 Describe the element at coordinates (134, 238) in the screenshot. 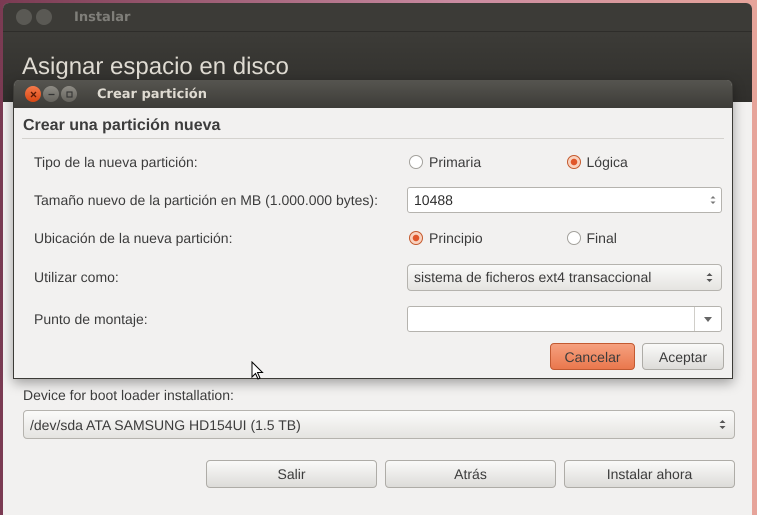

I see `field-label: Ubicación de la nueva partición:` at that location.